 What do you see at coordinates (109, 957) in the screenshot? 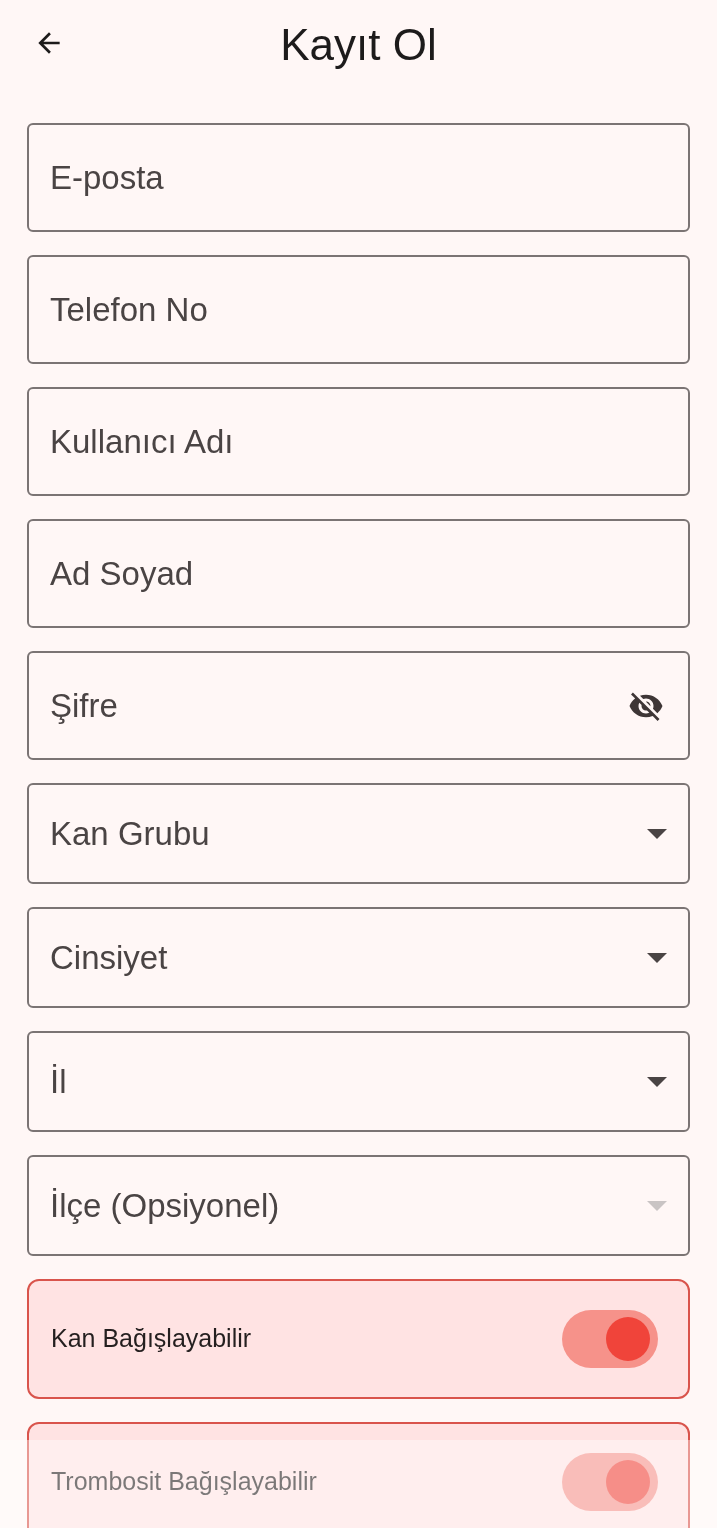
I see `dropdown-placeholder: Cinsiyet` at bounding box center [109, 957].